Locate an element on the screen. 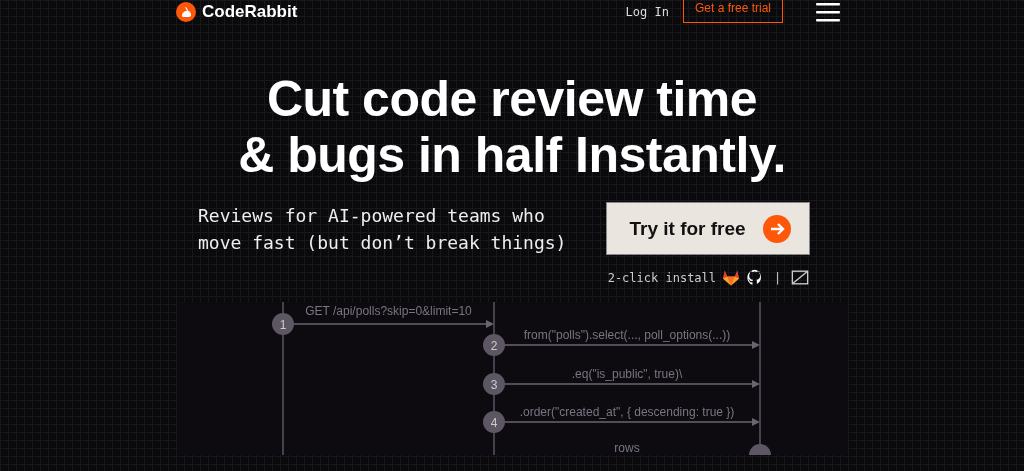  message-label: GET /api/polls?skip=0&limit=10 is located at coordinates (388, 311).